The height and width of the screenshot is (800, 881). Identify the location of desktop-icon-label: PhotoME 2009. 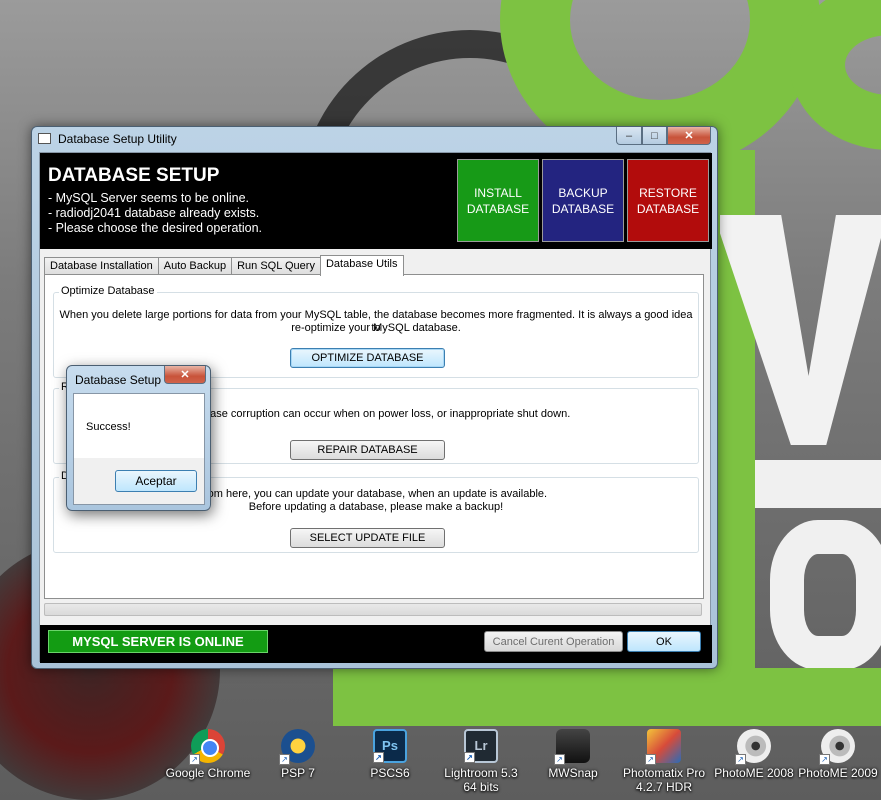
(838, 773).